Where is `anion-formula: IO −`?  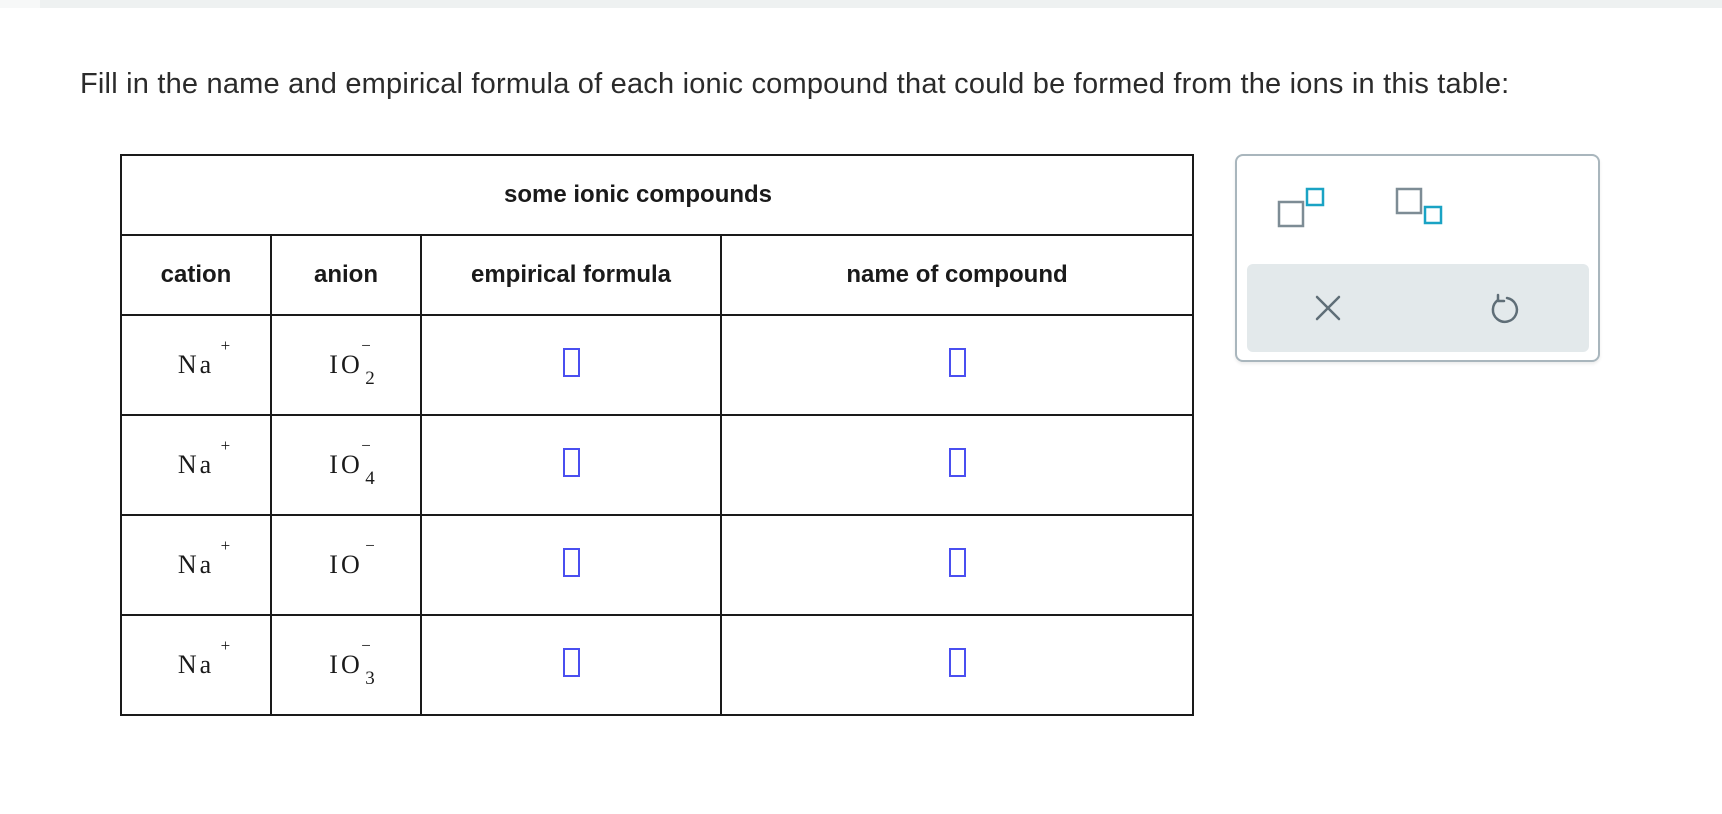 anion-formula: IO − is located at coordinates (351, 558).